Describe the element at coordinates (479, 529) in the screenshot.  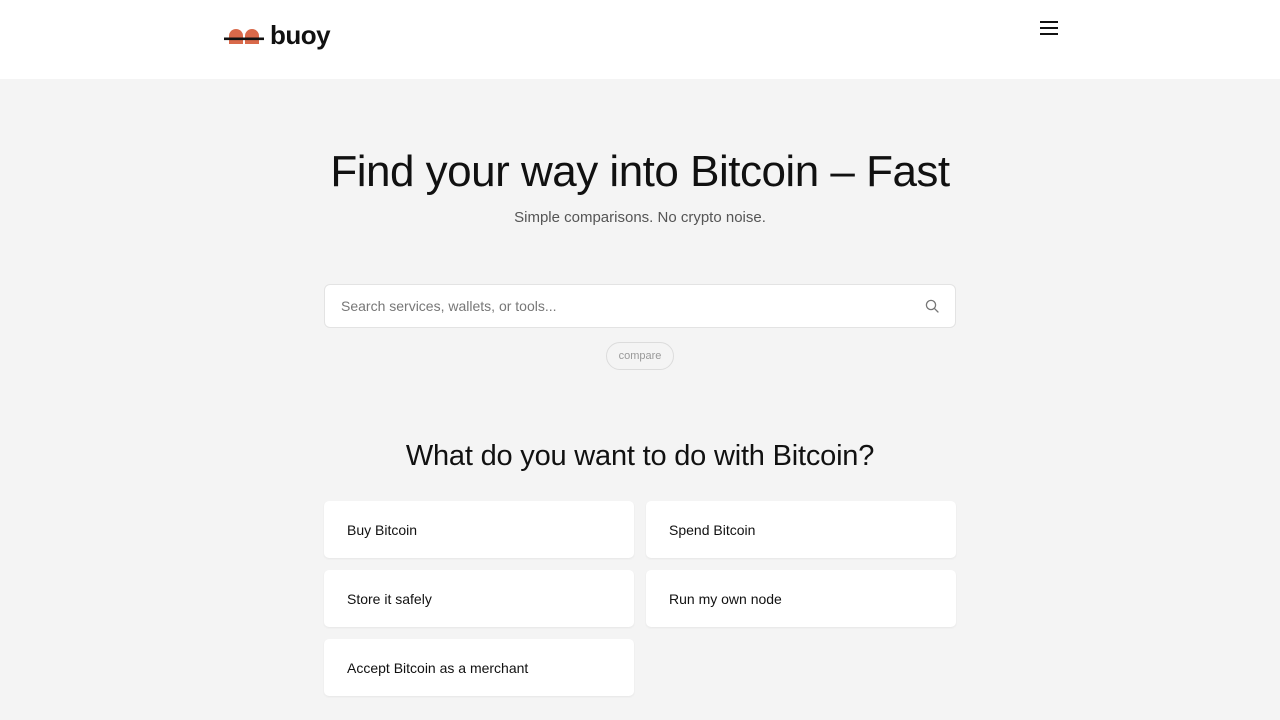
I see `option-buy-bitcoin: Buy Bitcoin` at that location.